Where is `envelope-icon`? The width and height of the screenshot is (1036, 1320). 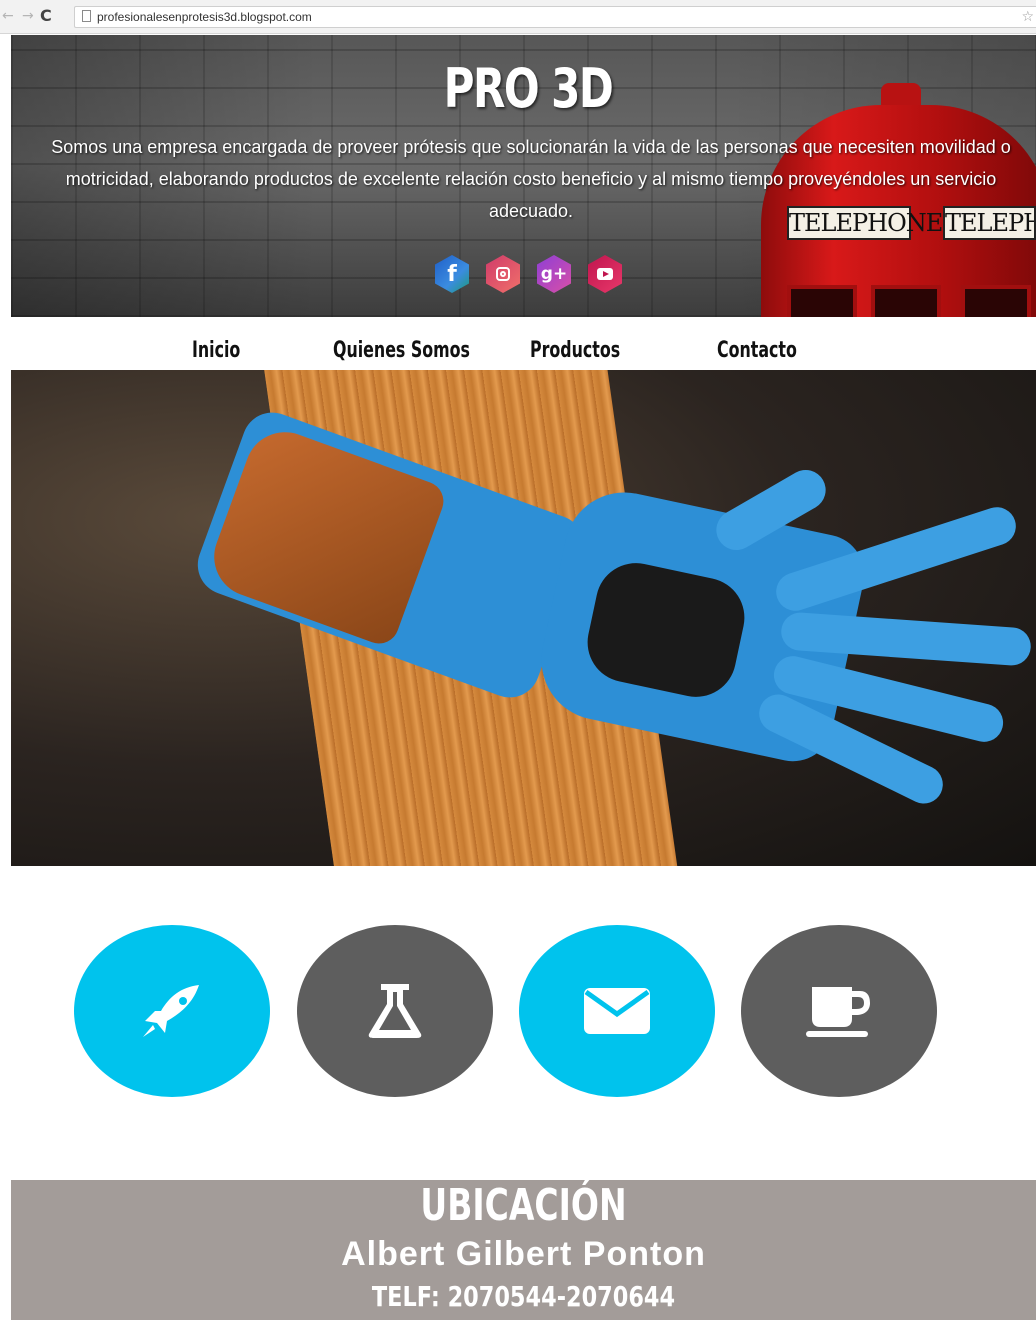 envelope-icon is located at coordinates (617, 1011).